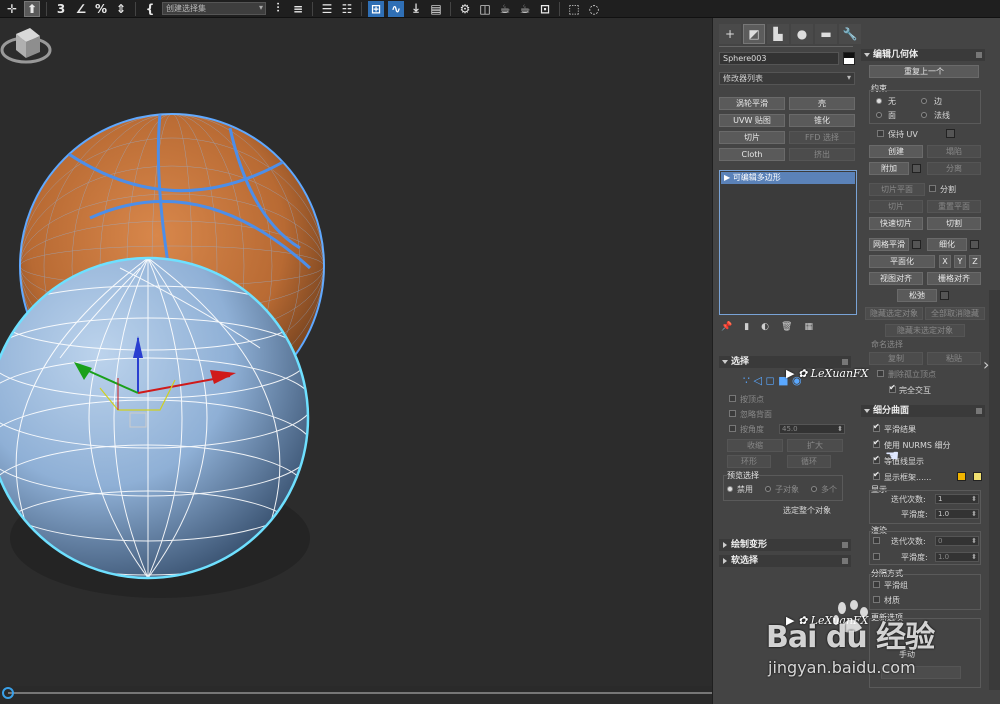 The height and width of the screenshot is (704, 1000). Describe the element at coordinates (957, 499) in the screenshot. I see `display-iterations-spinner: 1` at that location.